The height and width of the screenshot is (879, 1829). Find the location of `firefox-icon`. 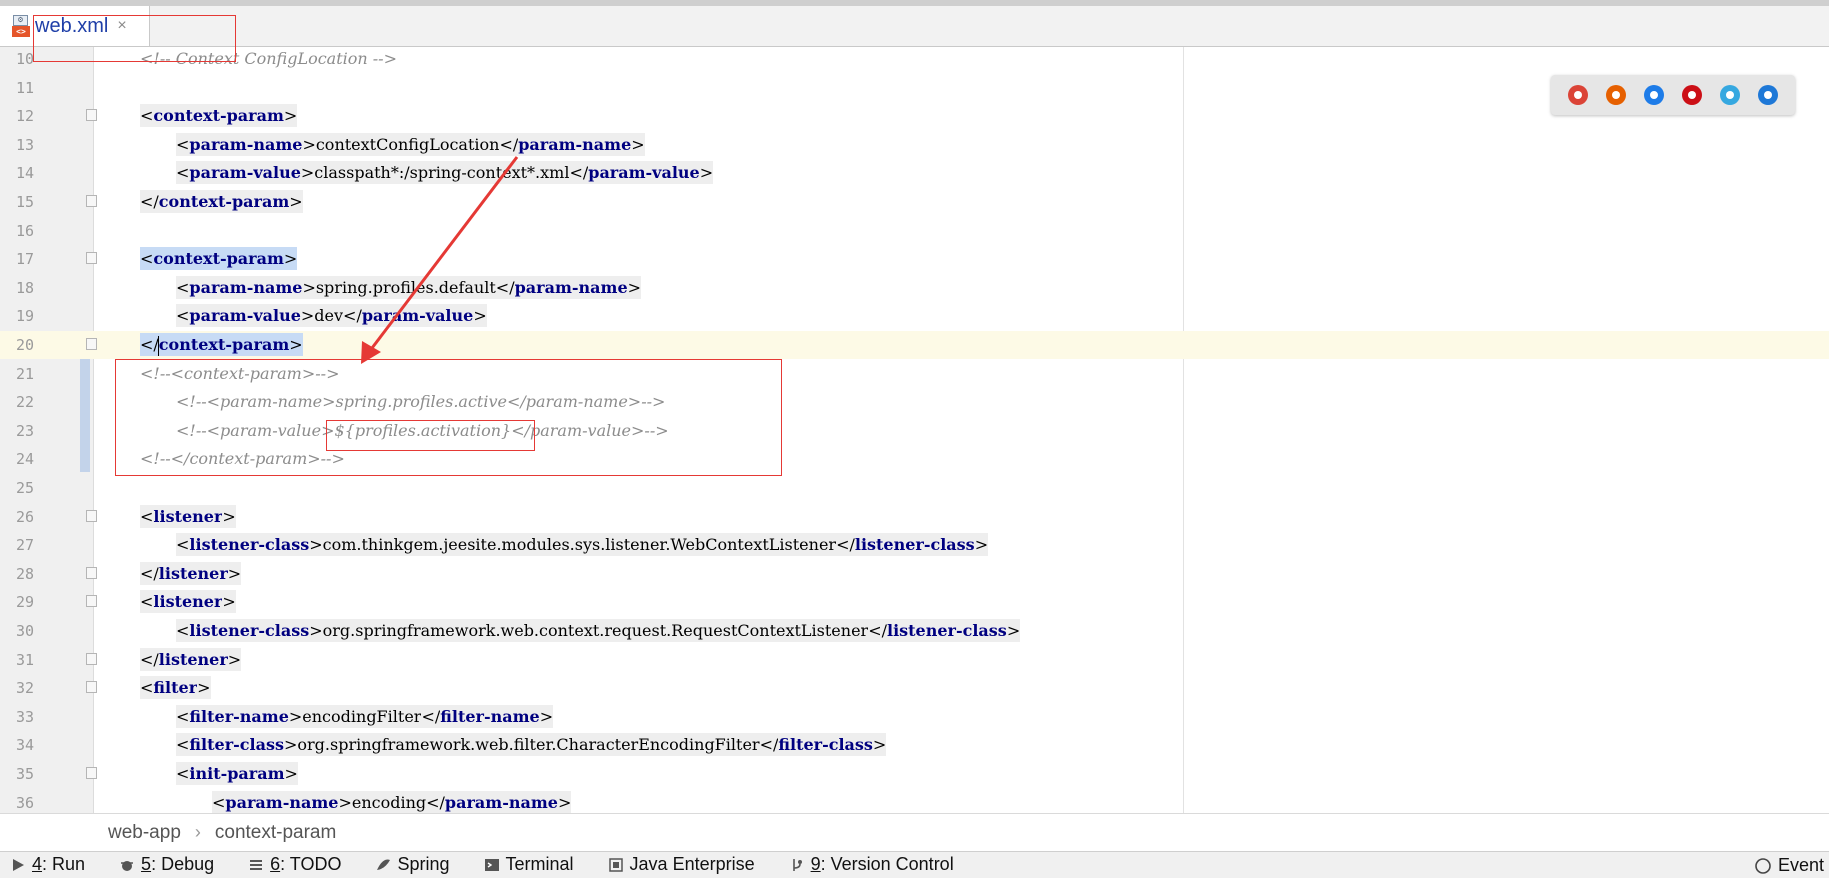

firefox-icon is located at coordinates (1616, 95).